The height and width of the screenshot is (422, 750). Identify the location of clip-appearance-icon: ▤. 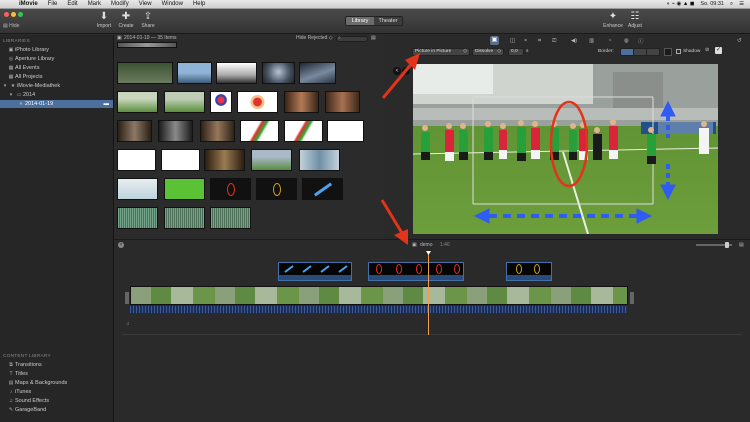
(373, 38).